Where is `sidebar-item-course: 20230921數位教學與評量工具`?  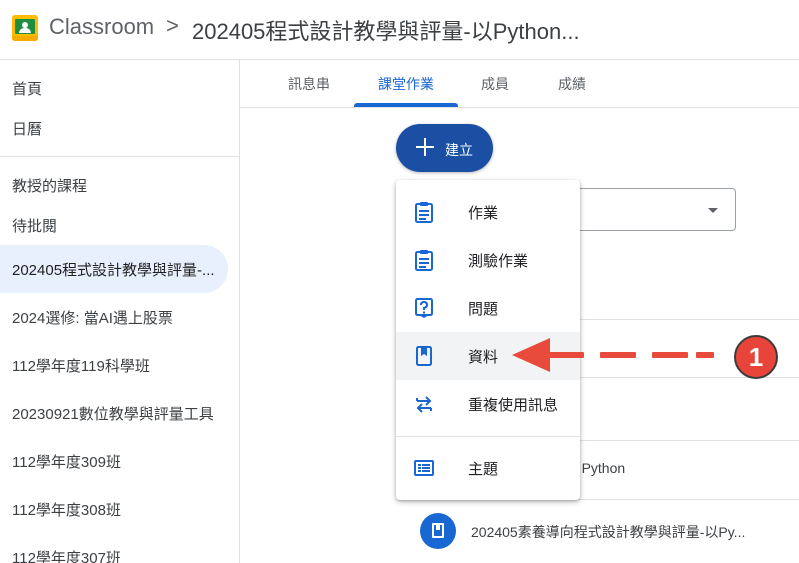 sidebar-item-course: 20230921數位教學與評量工具 is located at coordinates (114, 413).